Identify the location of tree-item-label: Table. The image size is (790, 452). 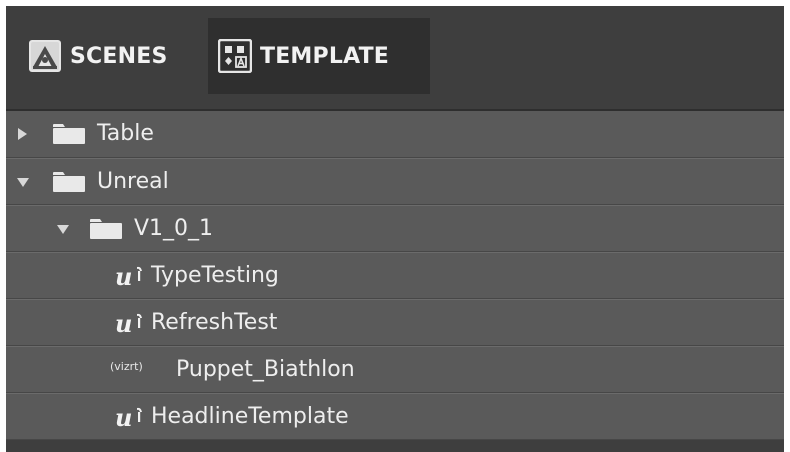
(125, 133).